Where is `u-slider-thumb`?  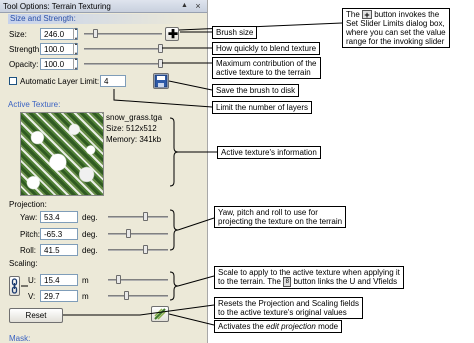 u-slider-thumb is located at coordinates (119, 279).